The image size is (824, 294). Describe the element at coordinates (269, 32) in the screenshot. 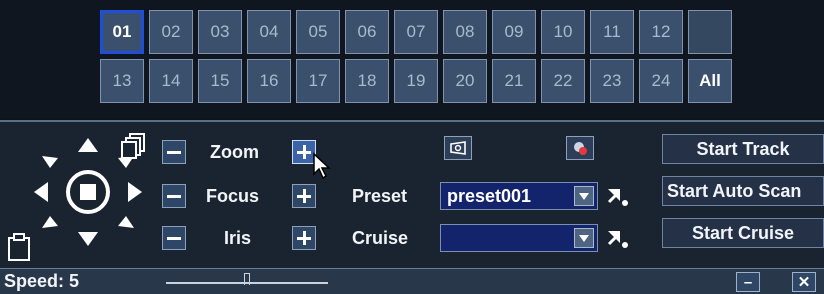

I see `channel-button-04: 04` at that location.